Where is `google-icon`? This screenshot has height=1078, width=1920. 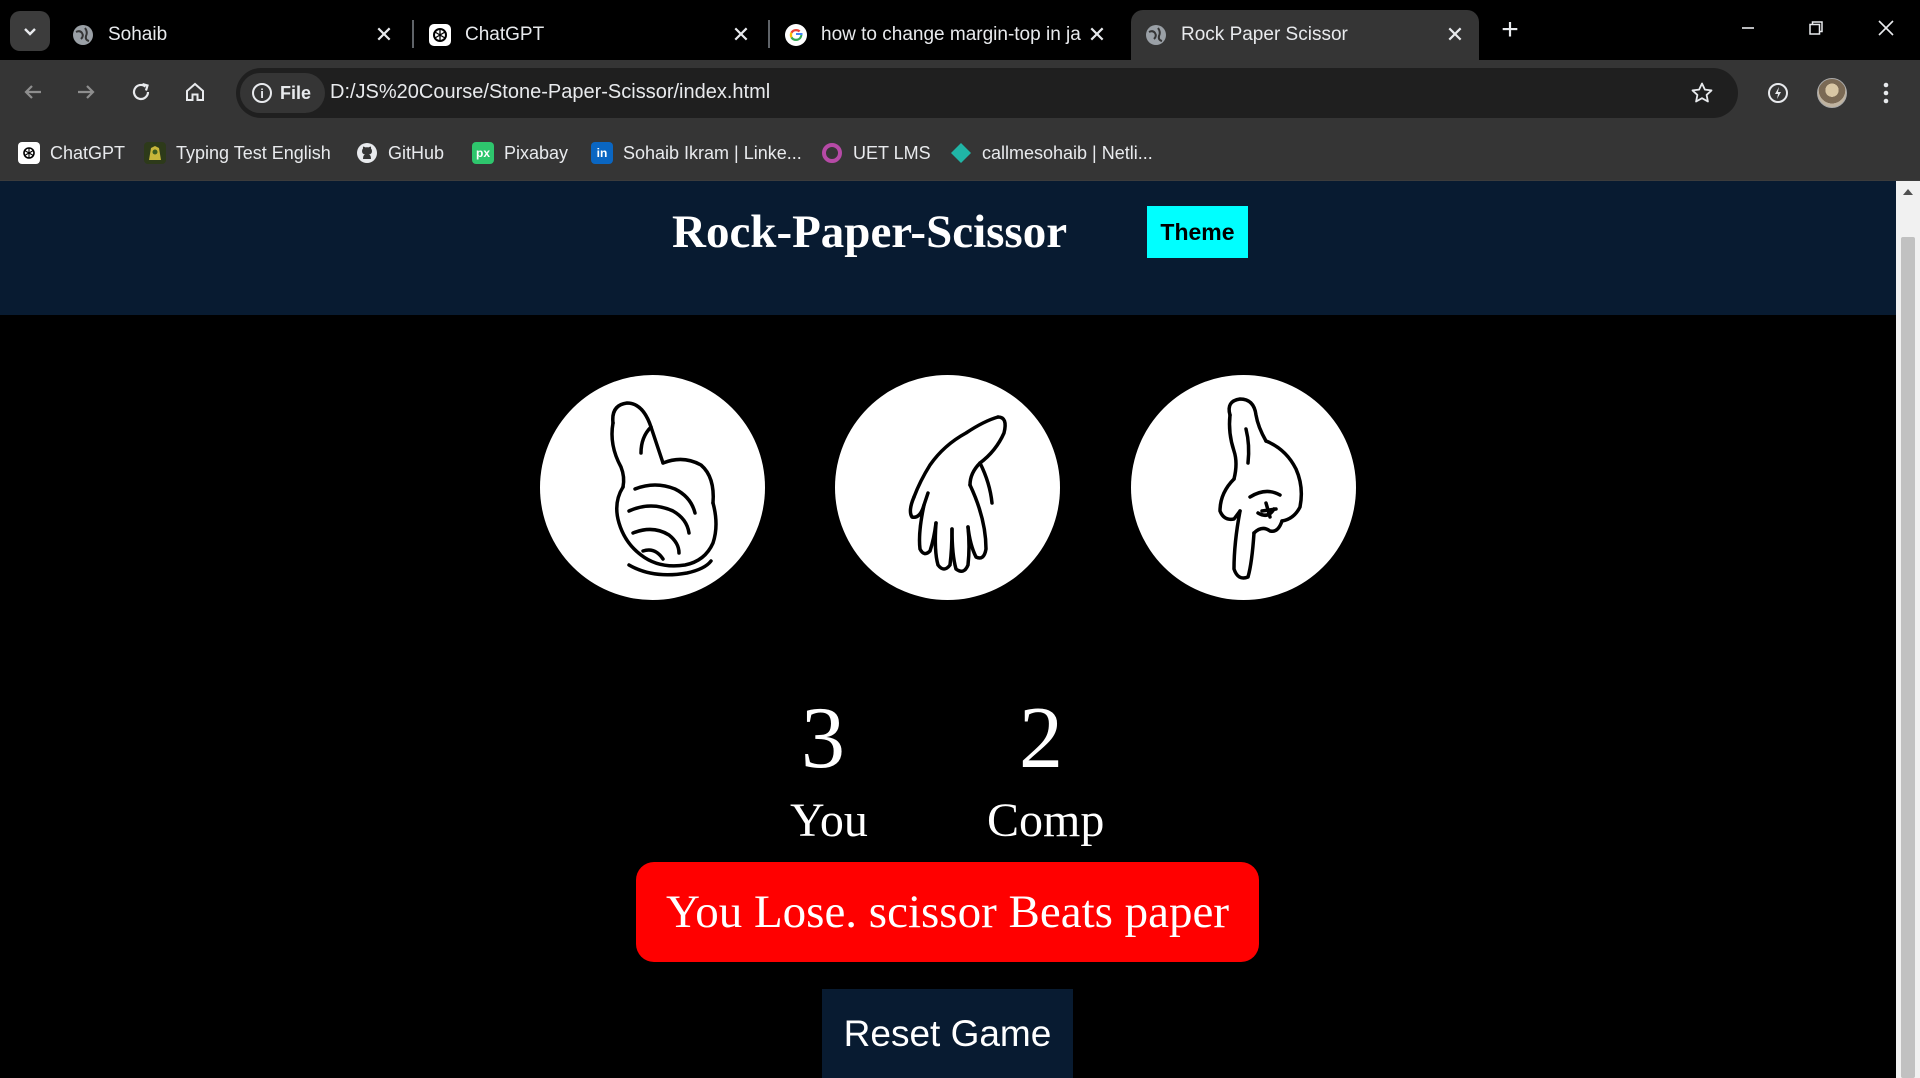
google-icon is located at coordinates (796, 35).